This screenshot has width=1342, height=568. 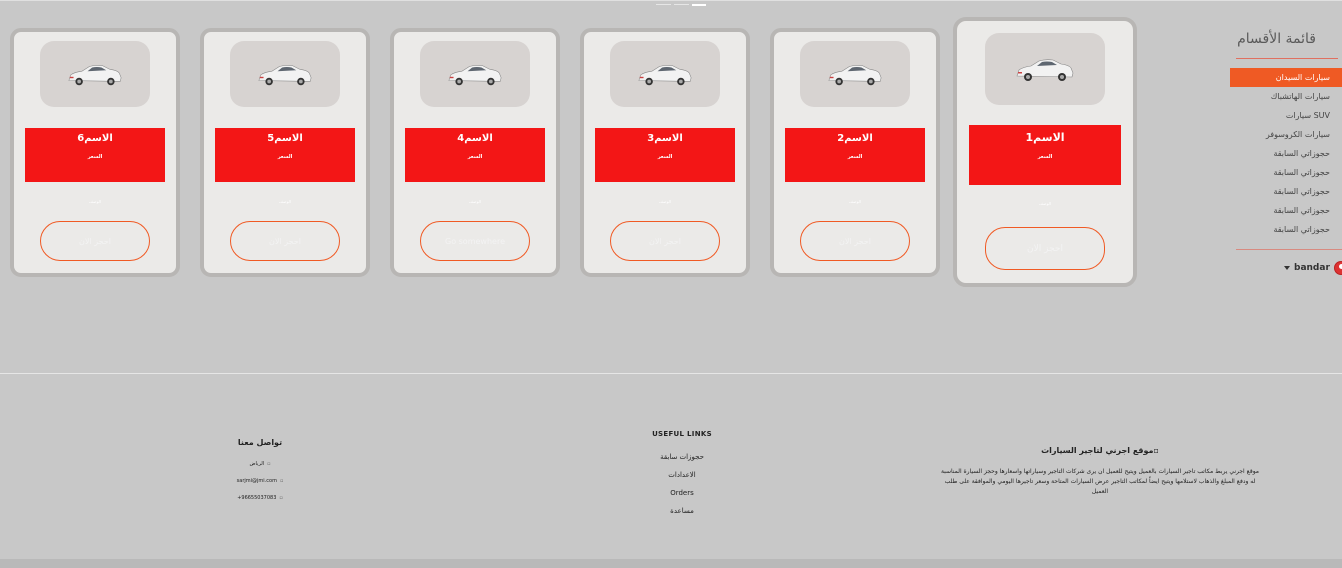 I want to click on car-name: الاسم1, so click(x=1045, y=137).